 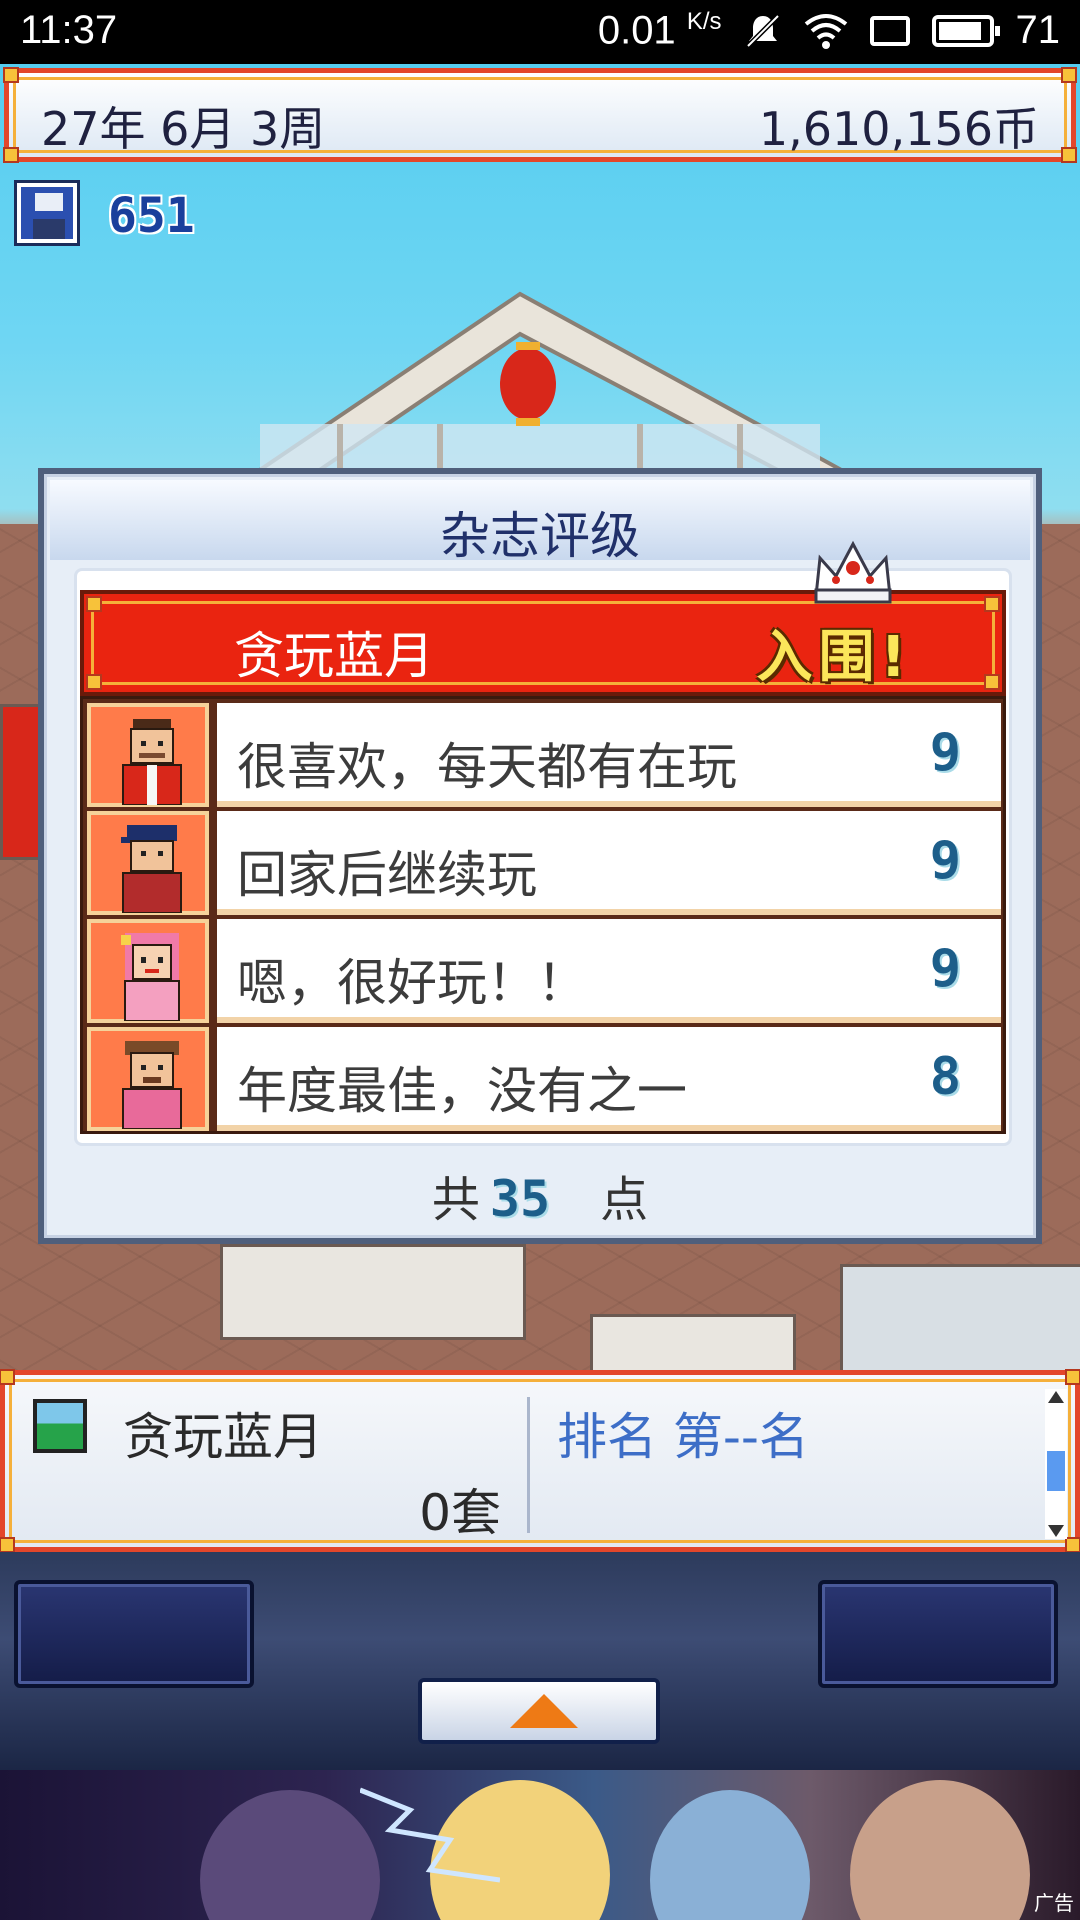 I want to click on control-panel, so click(x=540, y=1661).